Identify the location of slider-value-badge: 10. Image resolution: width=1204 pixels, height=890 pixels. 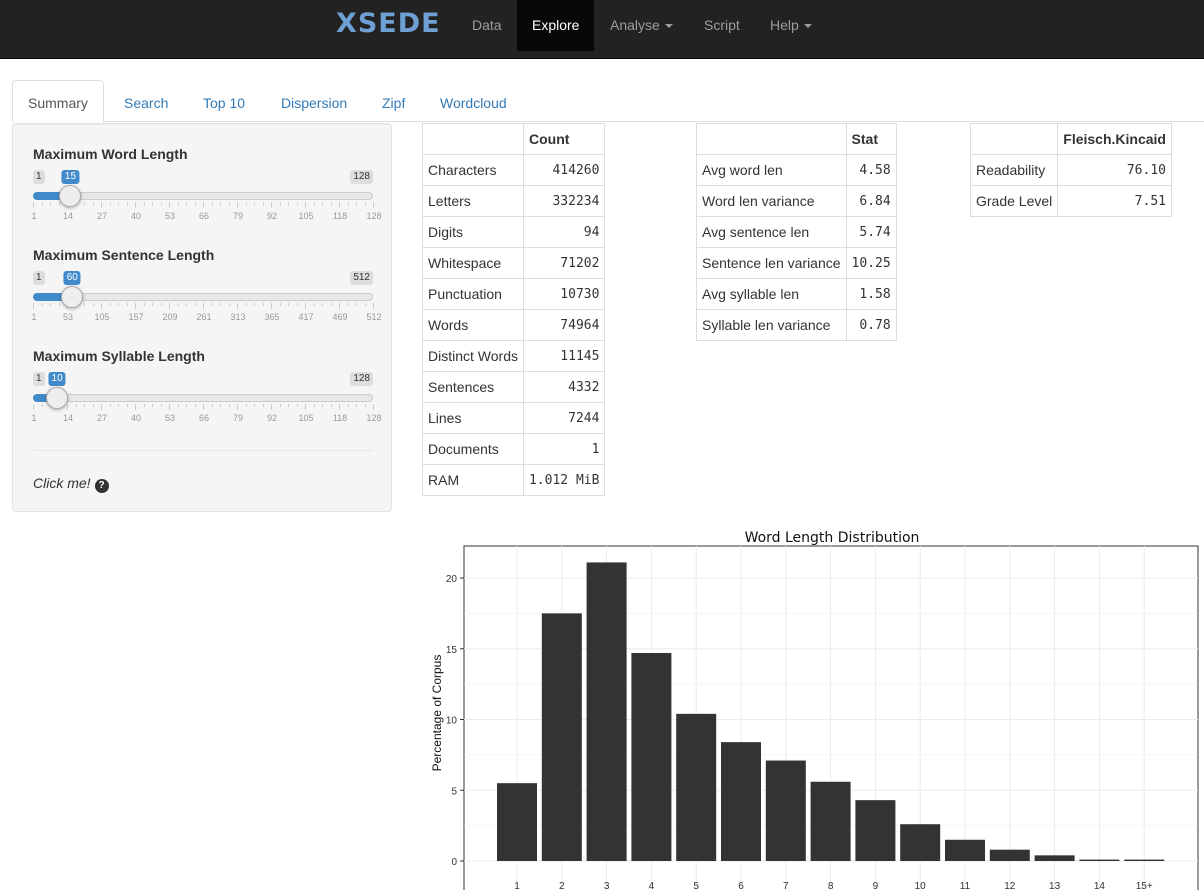
(57, 379).